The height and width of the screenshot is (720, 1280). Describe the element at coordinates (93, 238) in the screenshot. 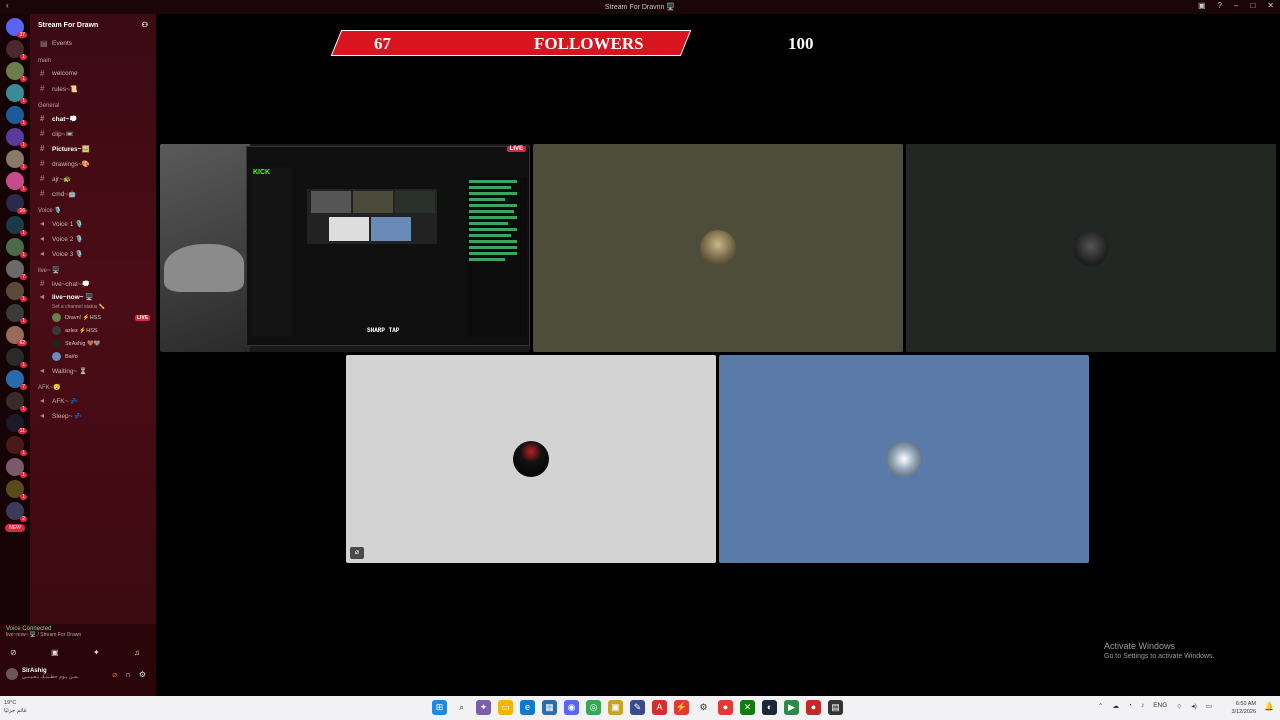

I see `channel-voice2: ◂ Voice 2 🎙️` at that location.